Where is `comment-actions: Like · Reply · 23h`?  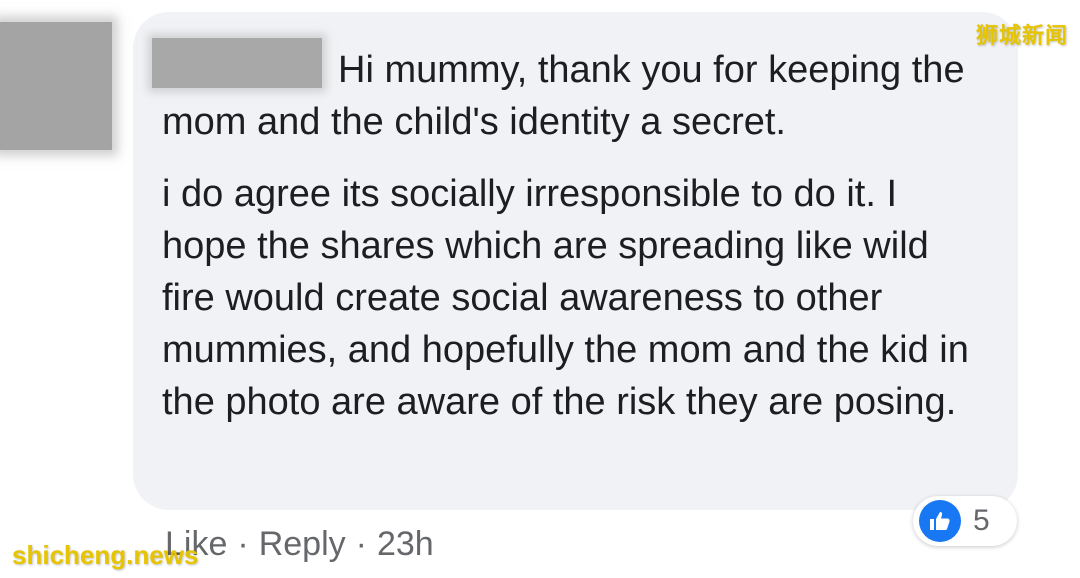 comment-actions: Like · Reply · 23h is located at coordinates (299, 544).